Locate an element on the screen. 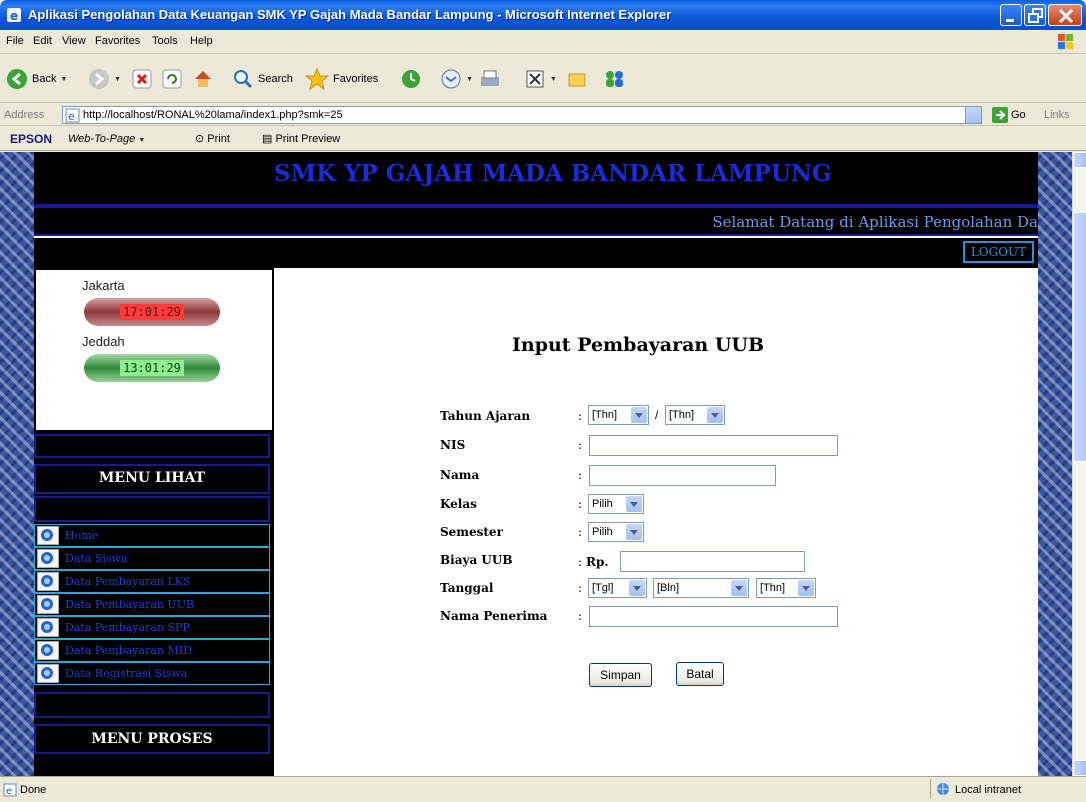 The width and height of the screenshot is (1086, 802). menu-edit: Edit is located at coordinates (42, 41).